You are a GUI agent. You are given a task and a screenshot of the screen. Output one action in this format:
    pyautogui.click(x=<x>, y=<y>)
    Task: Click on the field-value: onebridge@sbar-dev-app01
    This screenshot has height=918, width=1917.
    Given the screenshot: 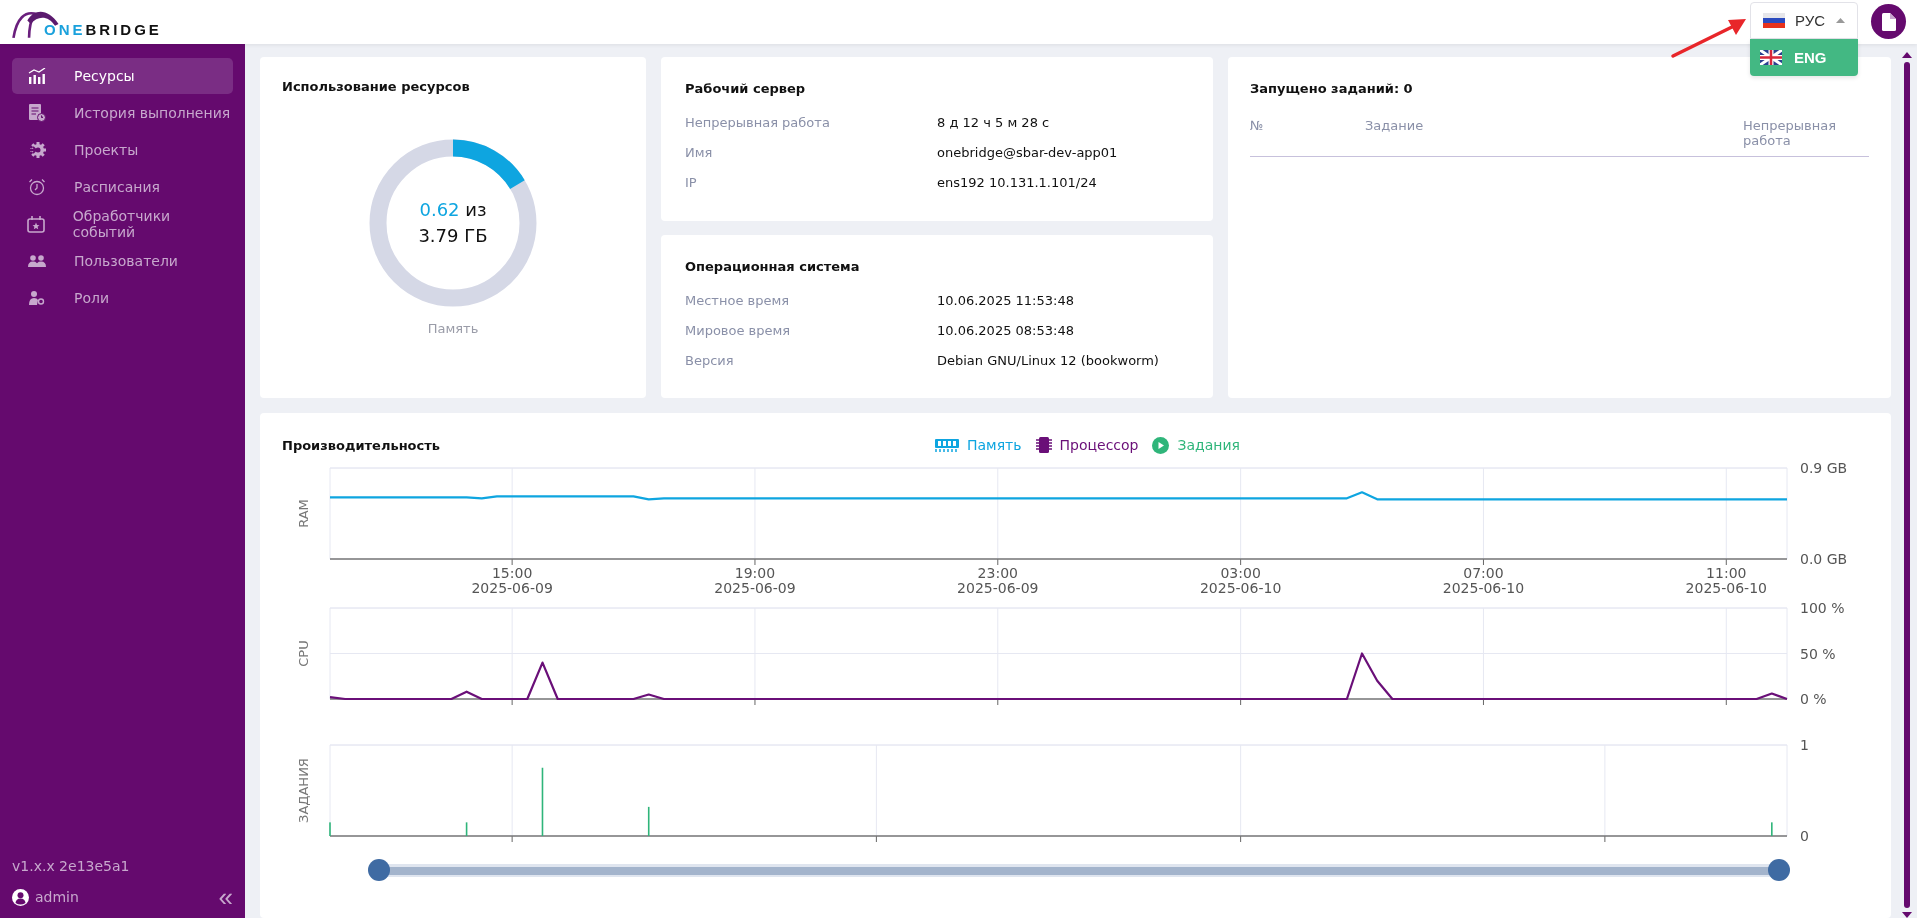 What is the action you would take?
    pyautogui.click(x=1028, y=152)
    